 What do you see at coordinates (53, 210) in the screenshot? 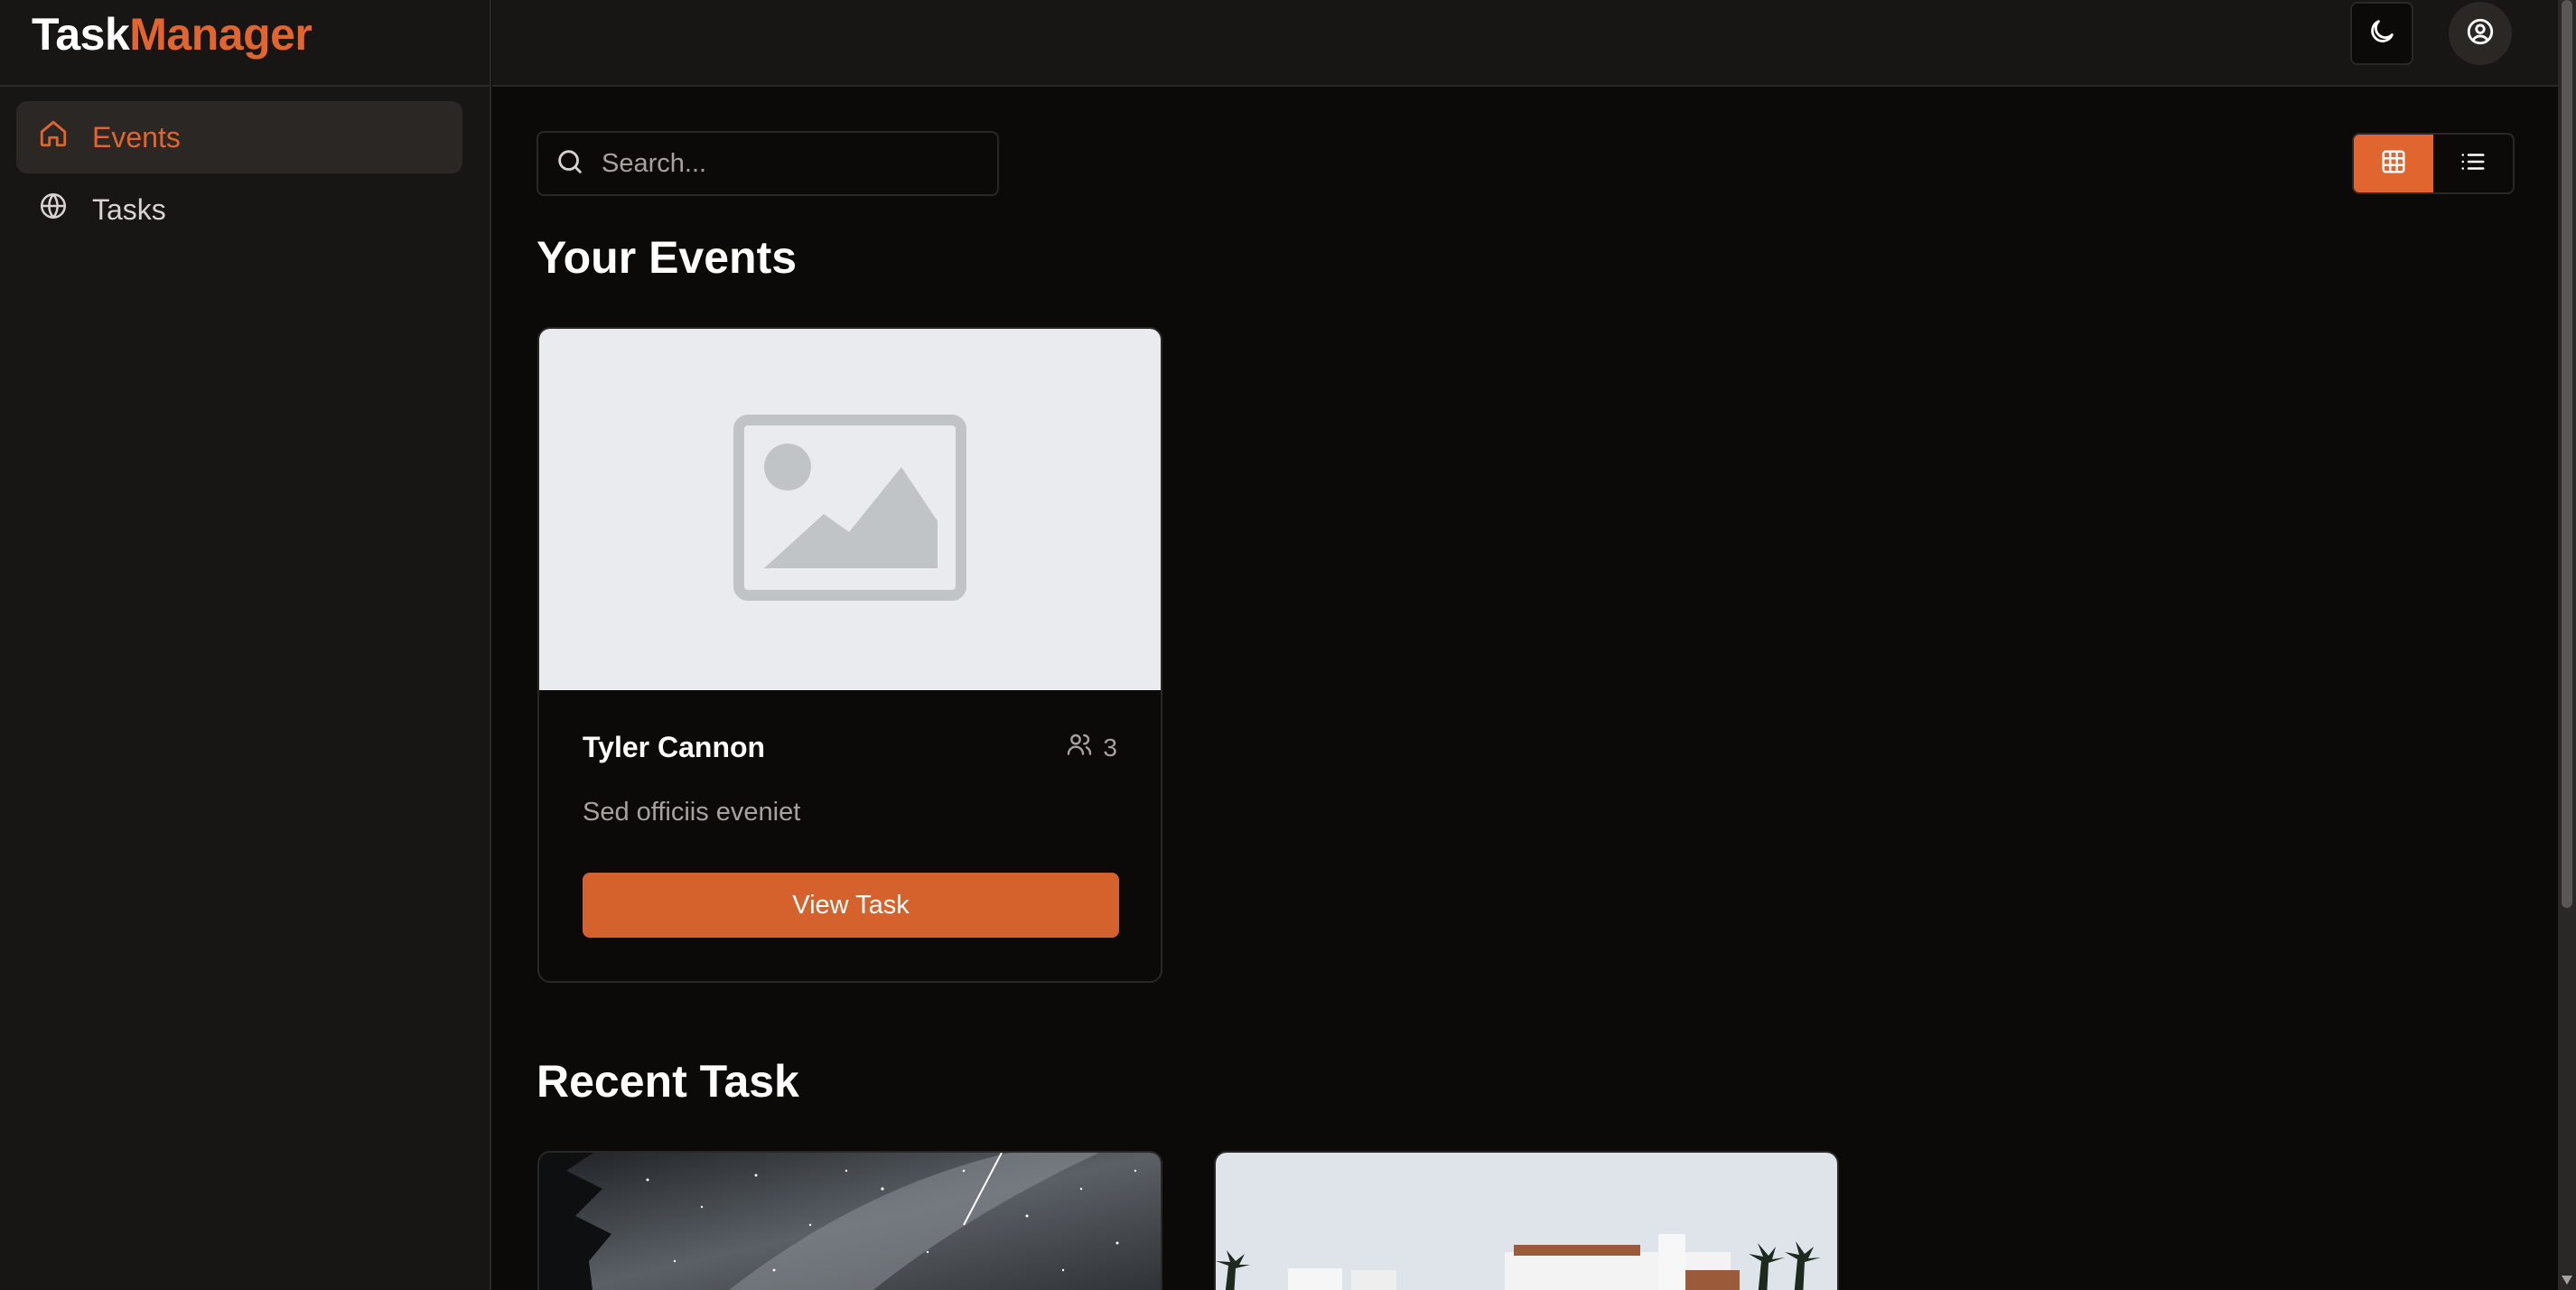
I see `globe-icon` at bounding box center [53, 210].